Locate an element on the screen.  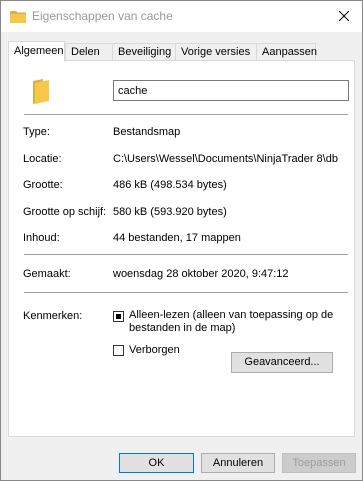
created-value: woensdag 28 oktober 2020, 9:47:12 is located at coordinates (201, 274).